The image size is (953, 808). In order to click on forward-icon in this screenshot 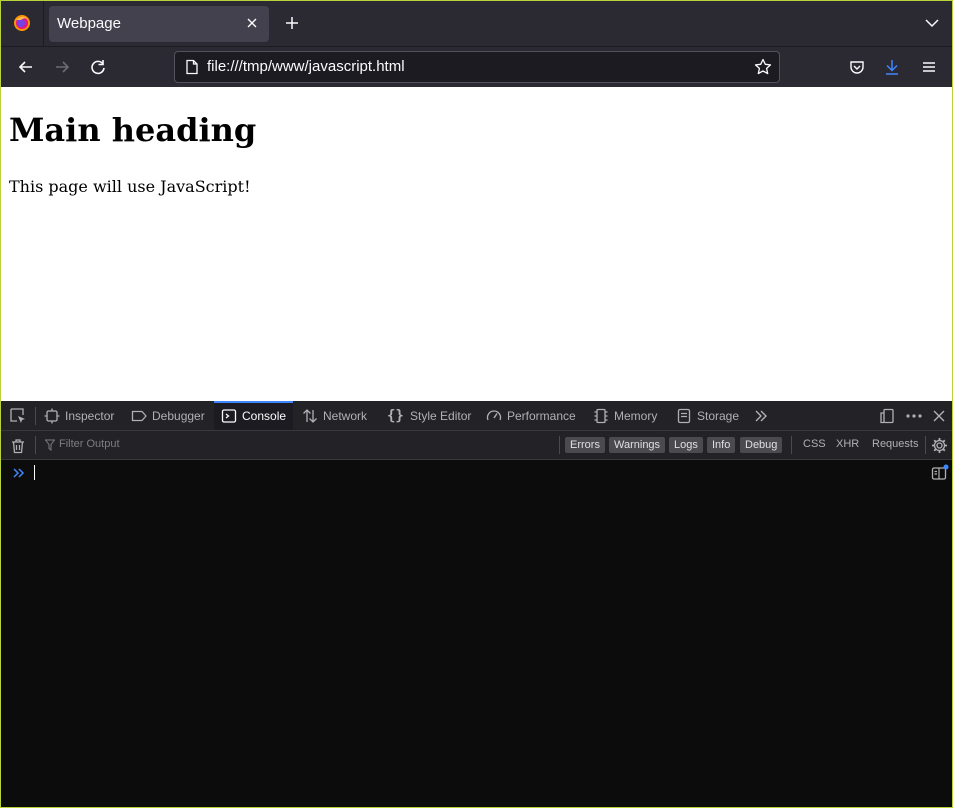, I will do `click(62, 67)`.